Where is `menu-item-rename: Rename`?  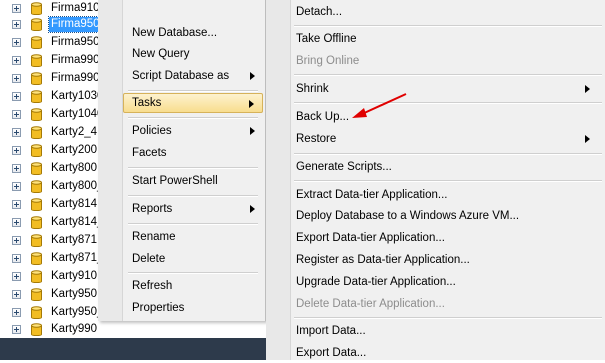 menu-item-rename: Rename is located at coordinates (193, 237).